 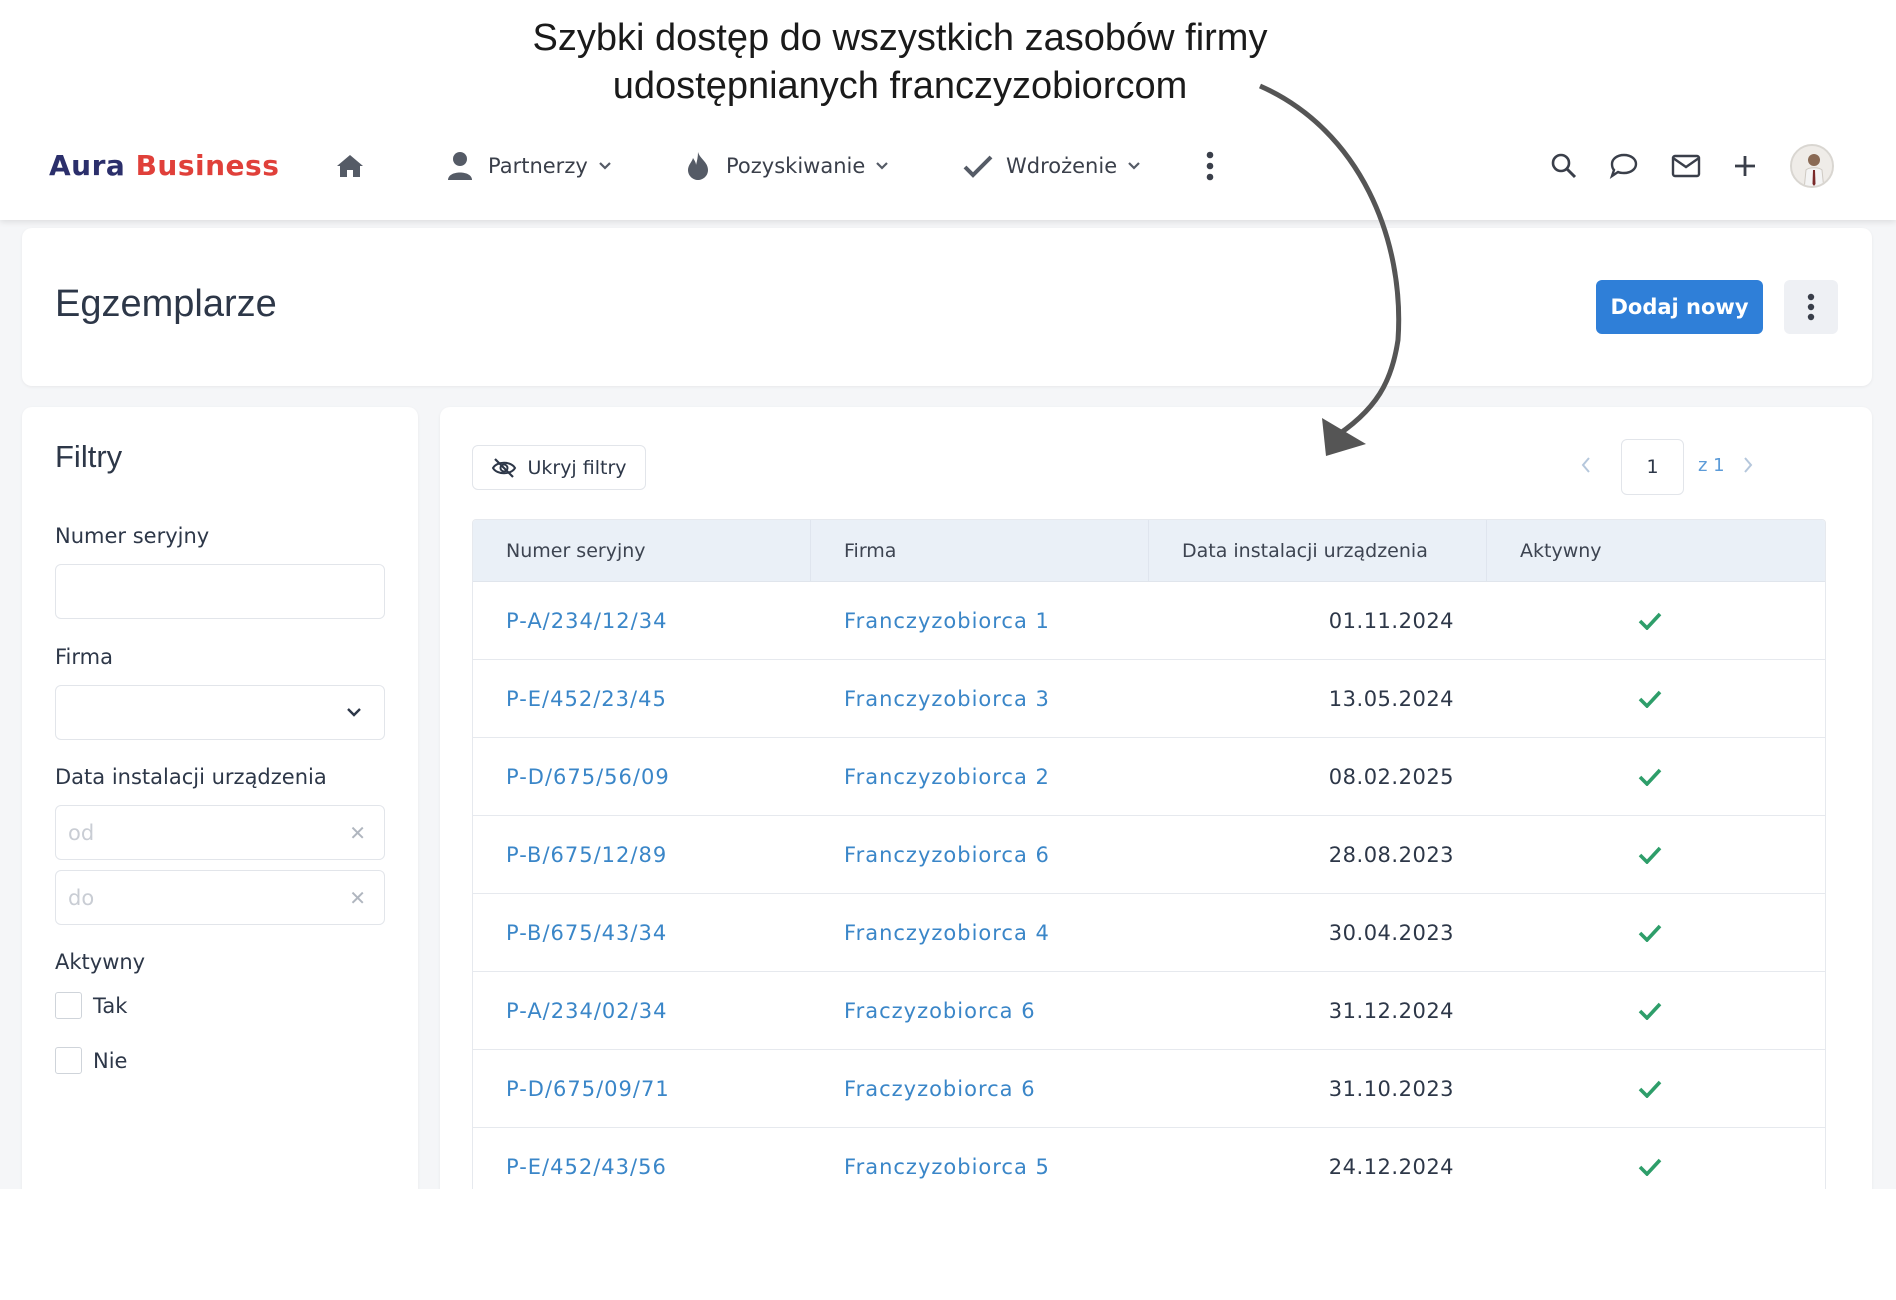 I want to click on add-button, so click(x=1745, y=166).